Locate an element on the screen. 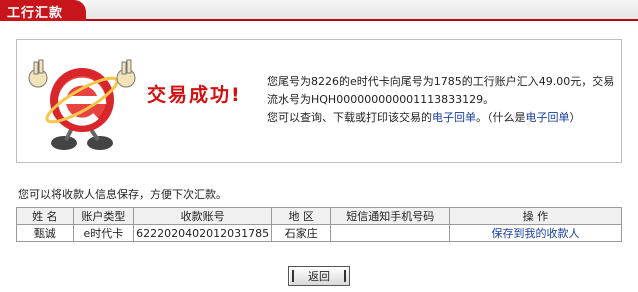  header-tab: 工行汇款 is located at coordinates (43, 10).